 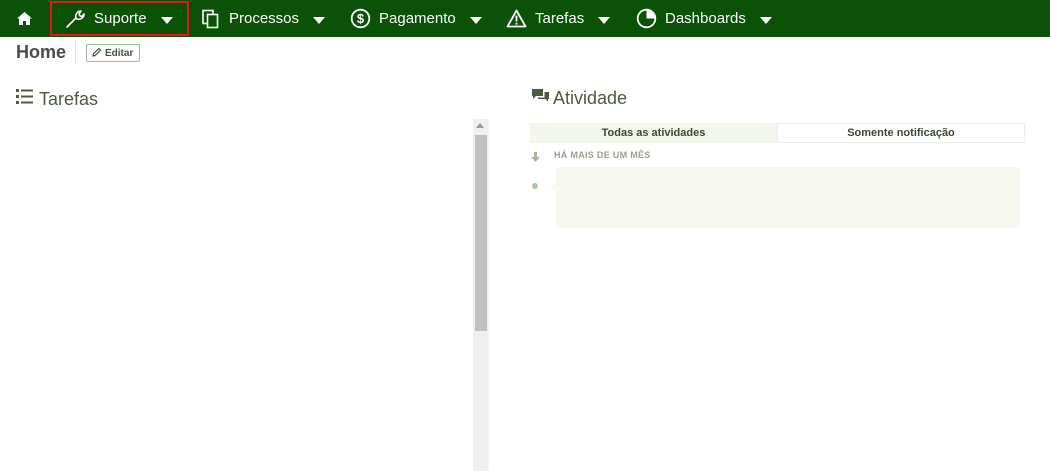 What do you see at coordinates (901, 133) in the screenshot?
I see `tab-notifications-only: Somente notificação` at bounding box center [901, 133].